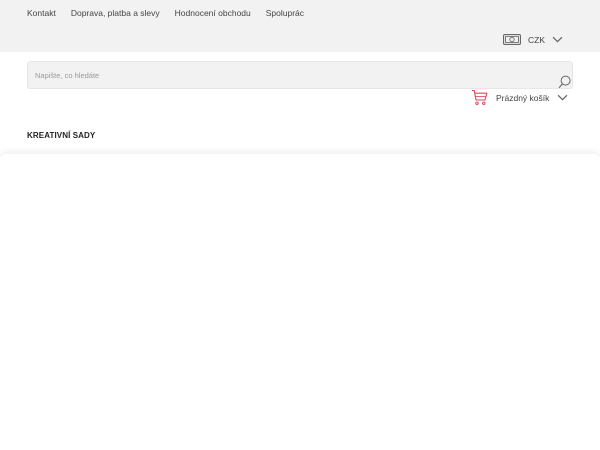  Describe the element at coordinates (61, 135) in the screenshot. I see `category-title: KREATIVNÍ SADY` at that location.